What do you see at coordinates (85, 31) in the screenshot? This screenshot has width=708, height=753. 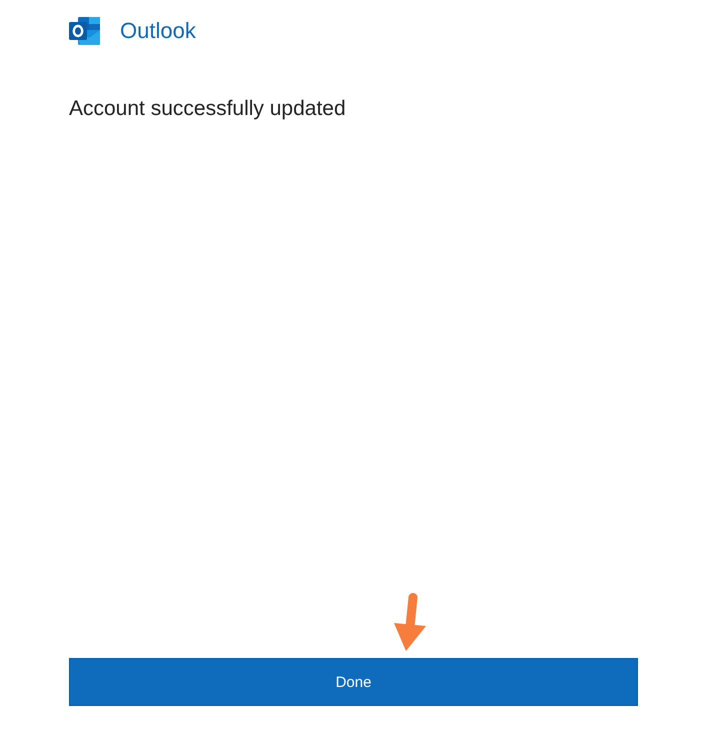 I see `envelope-logo-icon` at bounding box center [85, 31].